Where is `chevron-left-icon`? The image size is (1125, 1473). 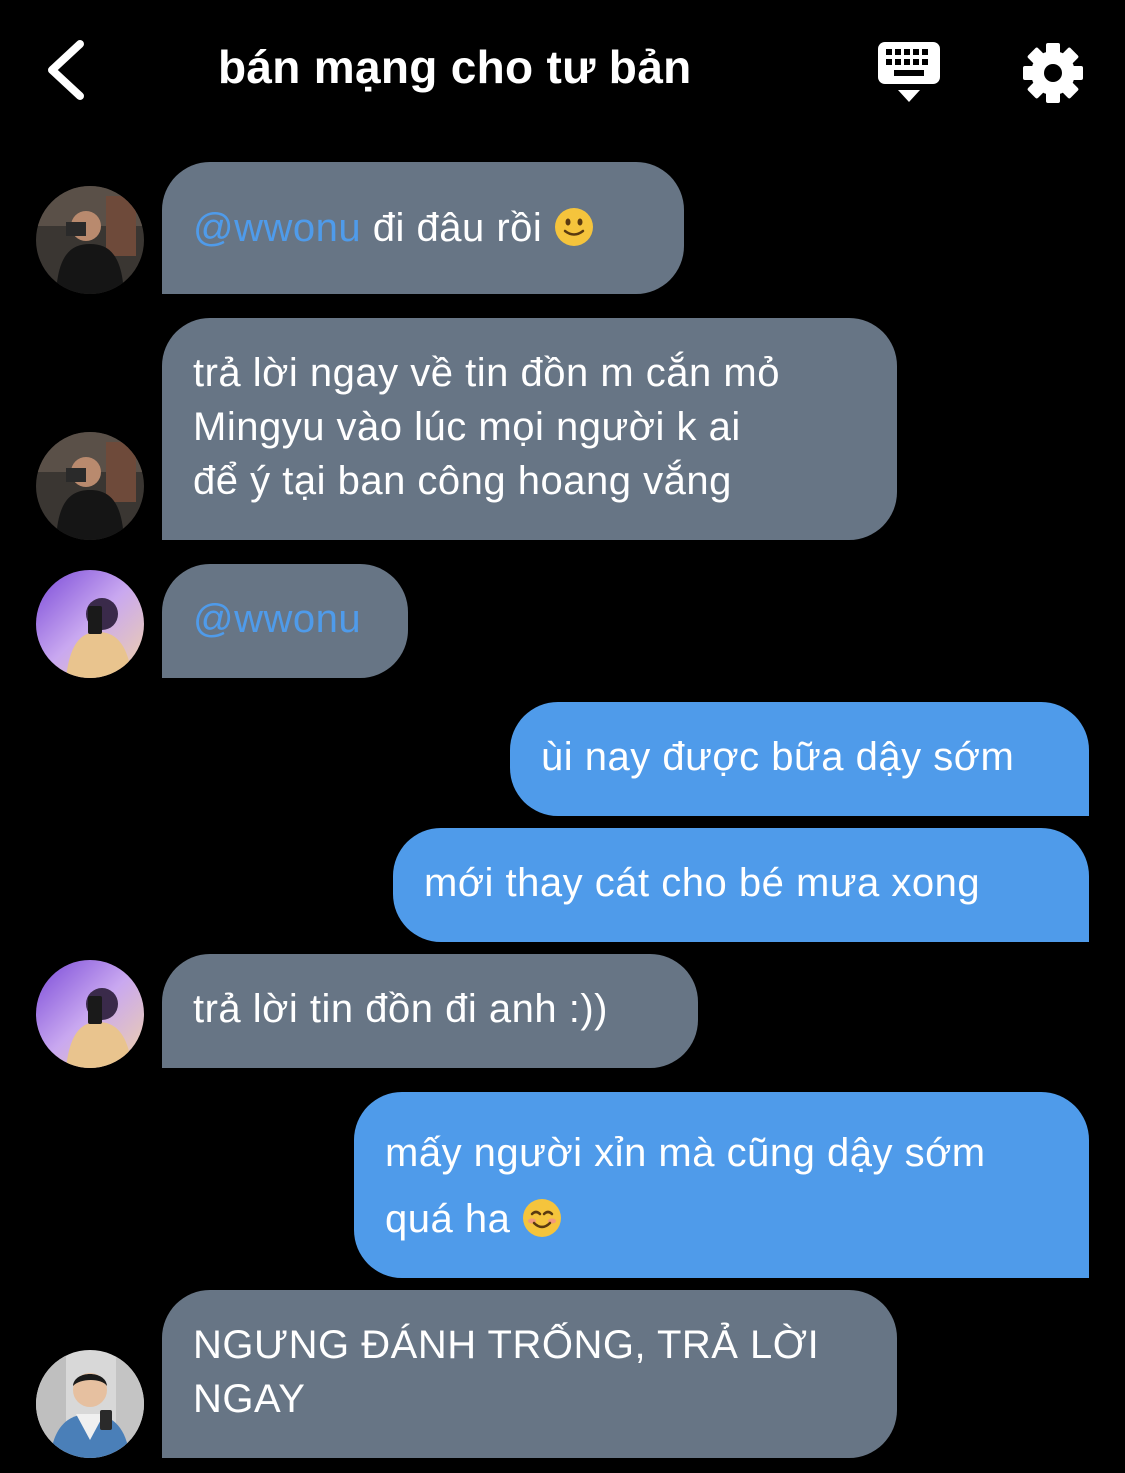
chevron-left-icon is located at coordinates (66, 70).